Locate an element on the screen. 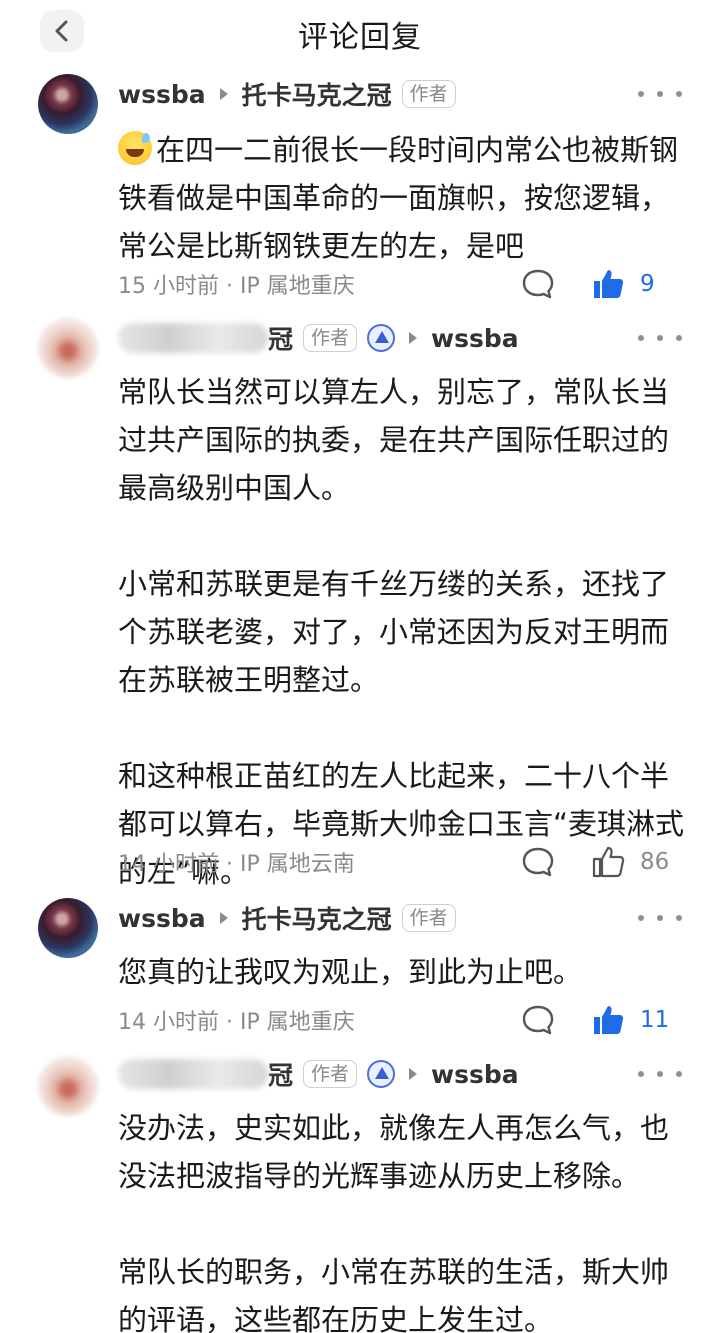 This screenshot has width=720, height=1333. like-count: 11 is located at coordinates (655, 1020).